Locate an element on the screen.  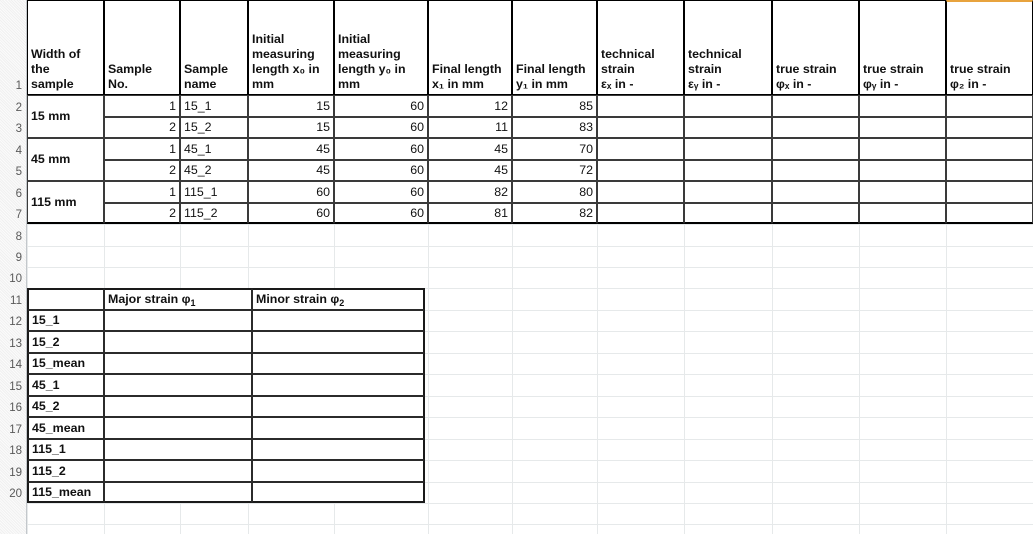
cell-technical-strain-ey-row5 is located at coordinates (728, 170).